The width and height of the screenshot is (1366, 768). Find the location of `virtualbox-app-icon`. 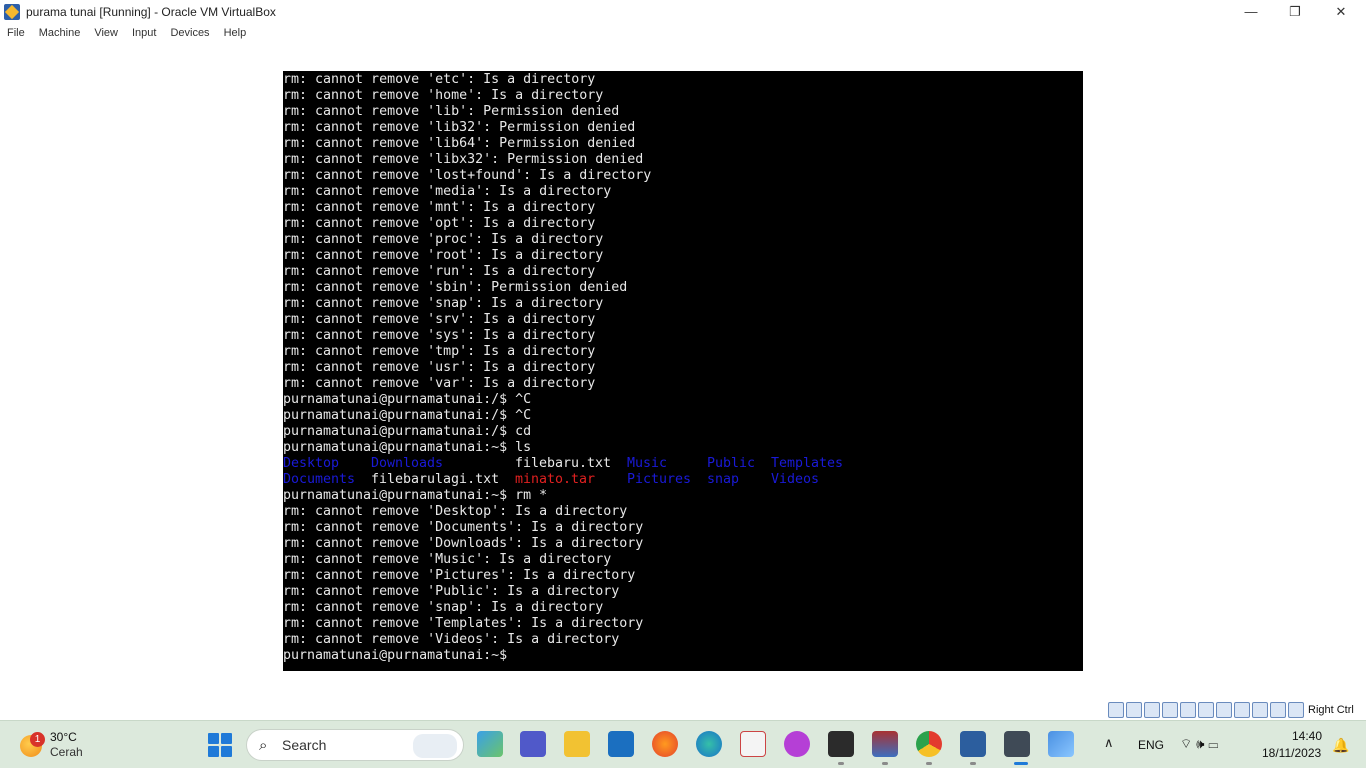

virtualbox-app-icon is located at coordinates (12, 11).